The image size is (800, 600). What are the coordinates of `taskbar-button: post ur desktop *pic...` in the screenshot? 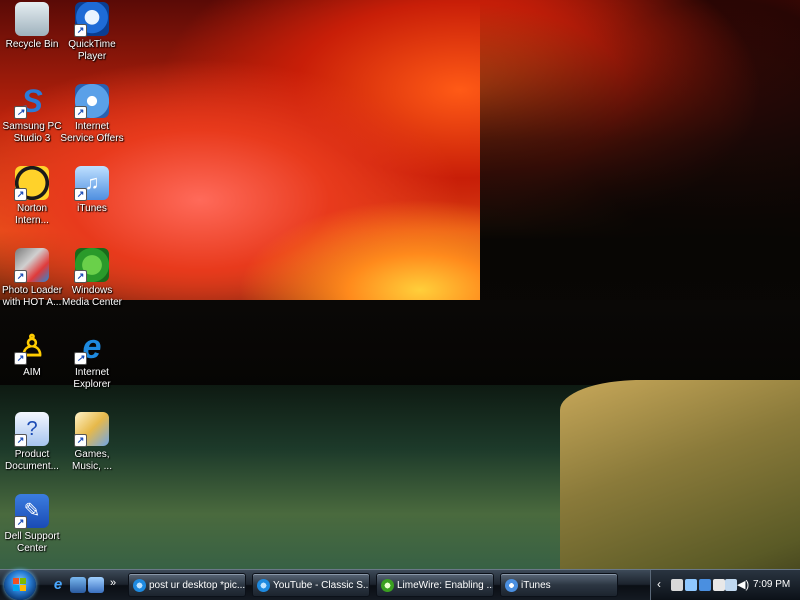 It's located at (187, 585).